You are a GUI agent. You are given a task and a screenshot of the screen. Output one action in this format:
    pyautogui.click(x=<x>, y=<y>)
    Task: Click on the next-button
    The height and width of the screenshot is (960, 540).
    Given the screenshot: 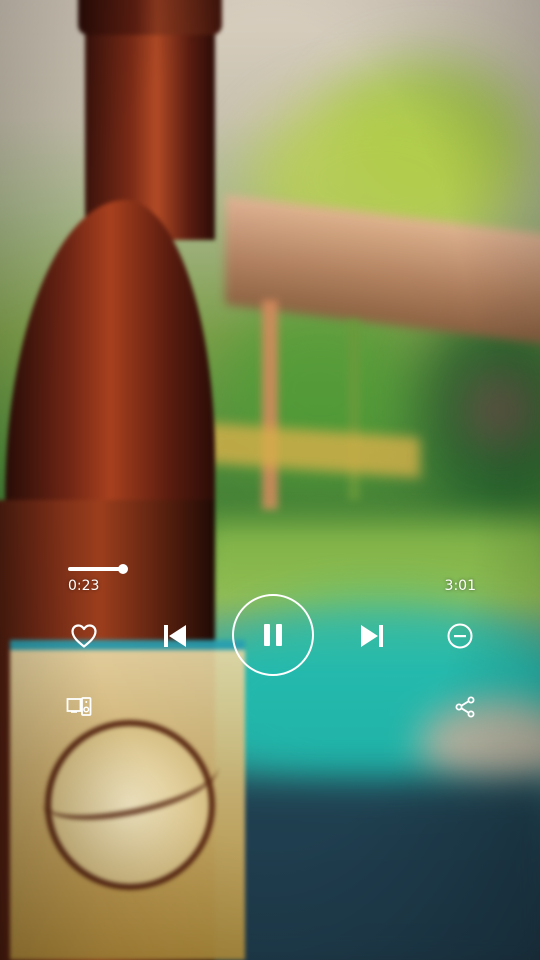 What is the action you would take?
    pyautogui.click(x=372, y=636)
    